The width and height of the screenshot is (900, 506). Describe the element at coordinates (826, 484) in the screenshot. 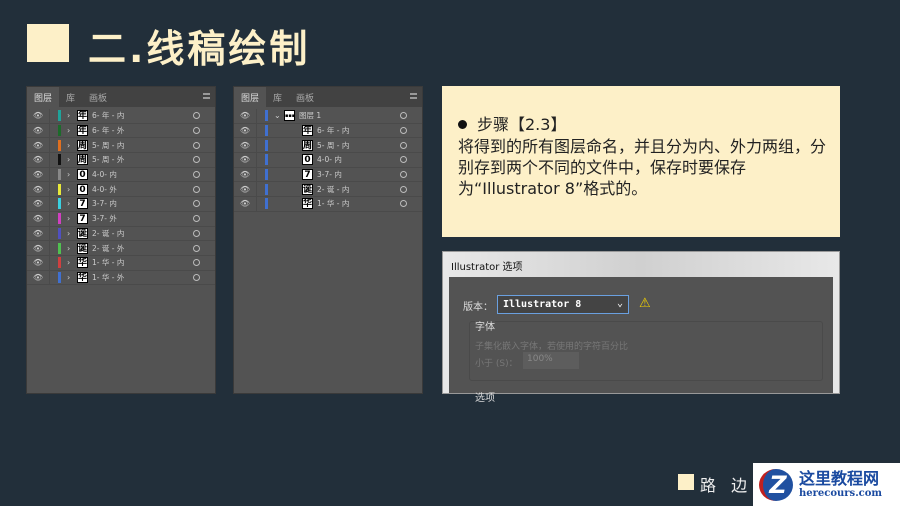

I see `watermark: Z 这里教程网 herecours.com` at that location.